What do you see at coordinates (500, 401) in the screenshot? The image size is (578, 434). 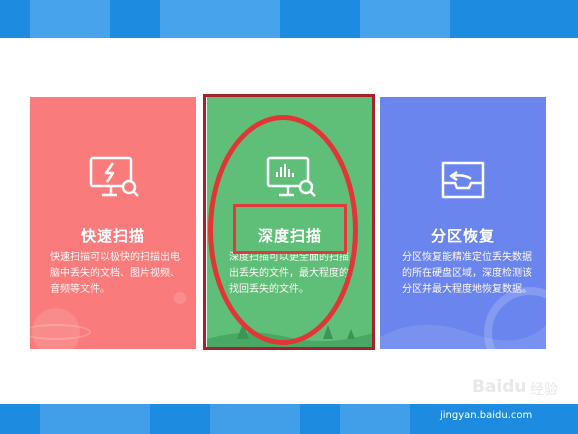 I see `baidu-watermark: Baidu 经验 jingyan.baidu.com` at bounding box center [500, 401].